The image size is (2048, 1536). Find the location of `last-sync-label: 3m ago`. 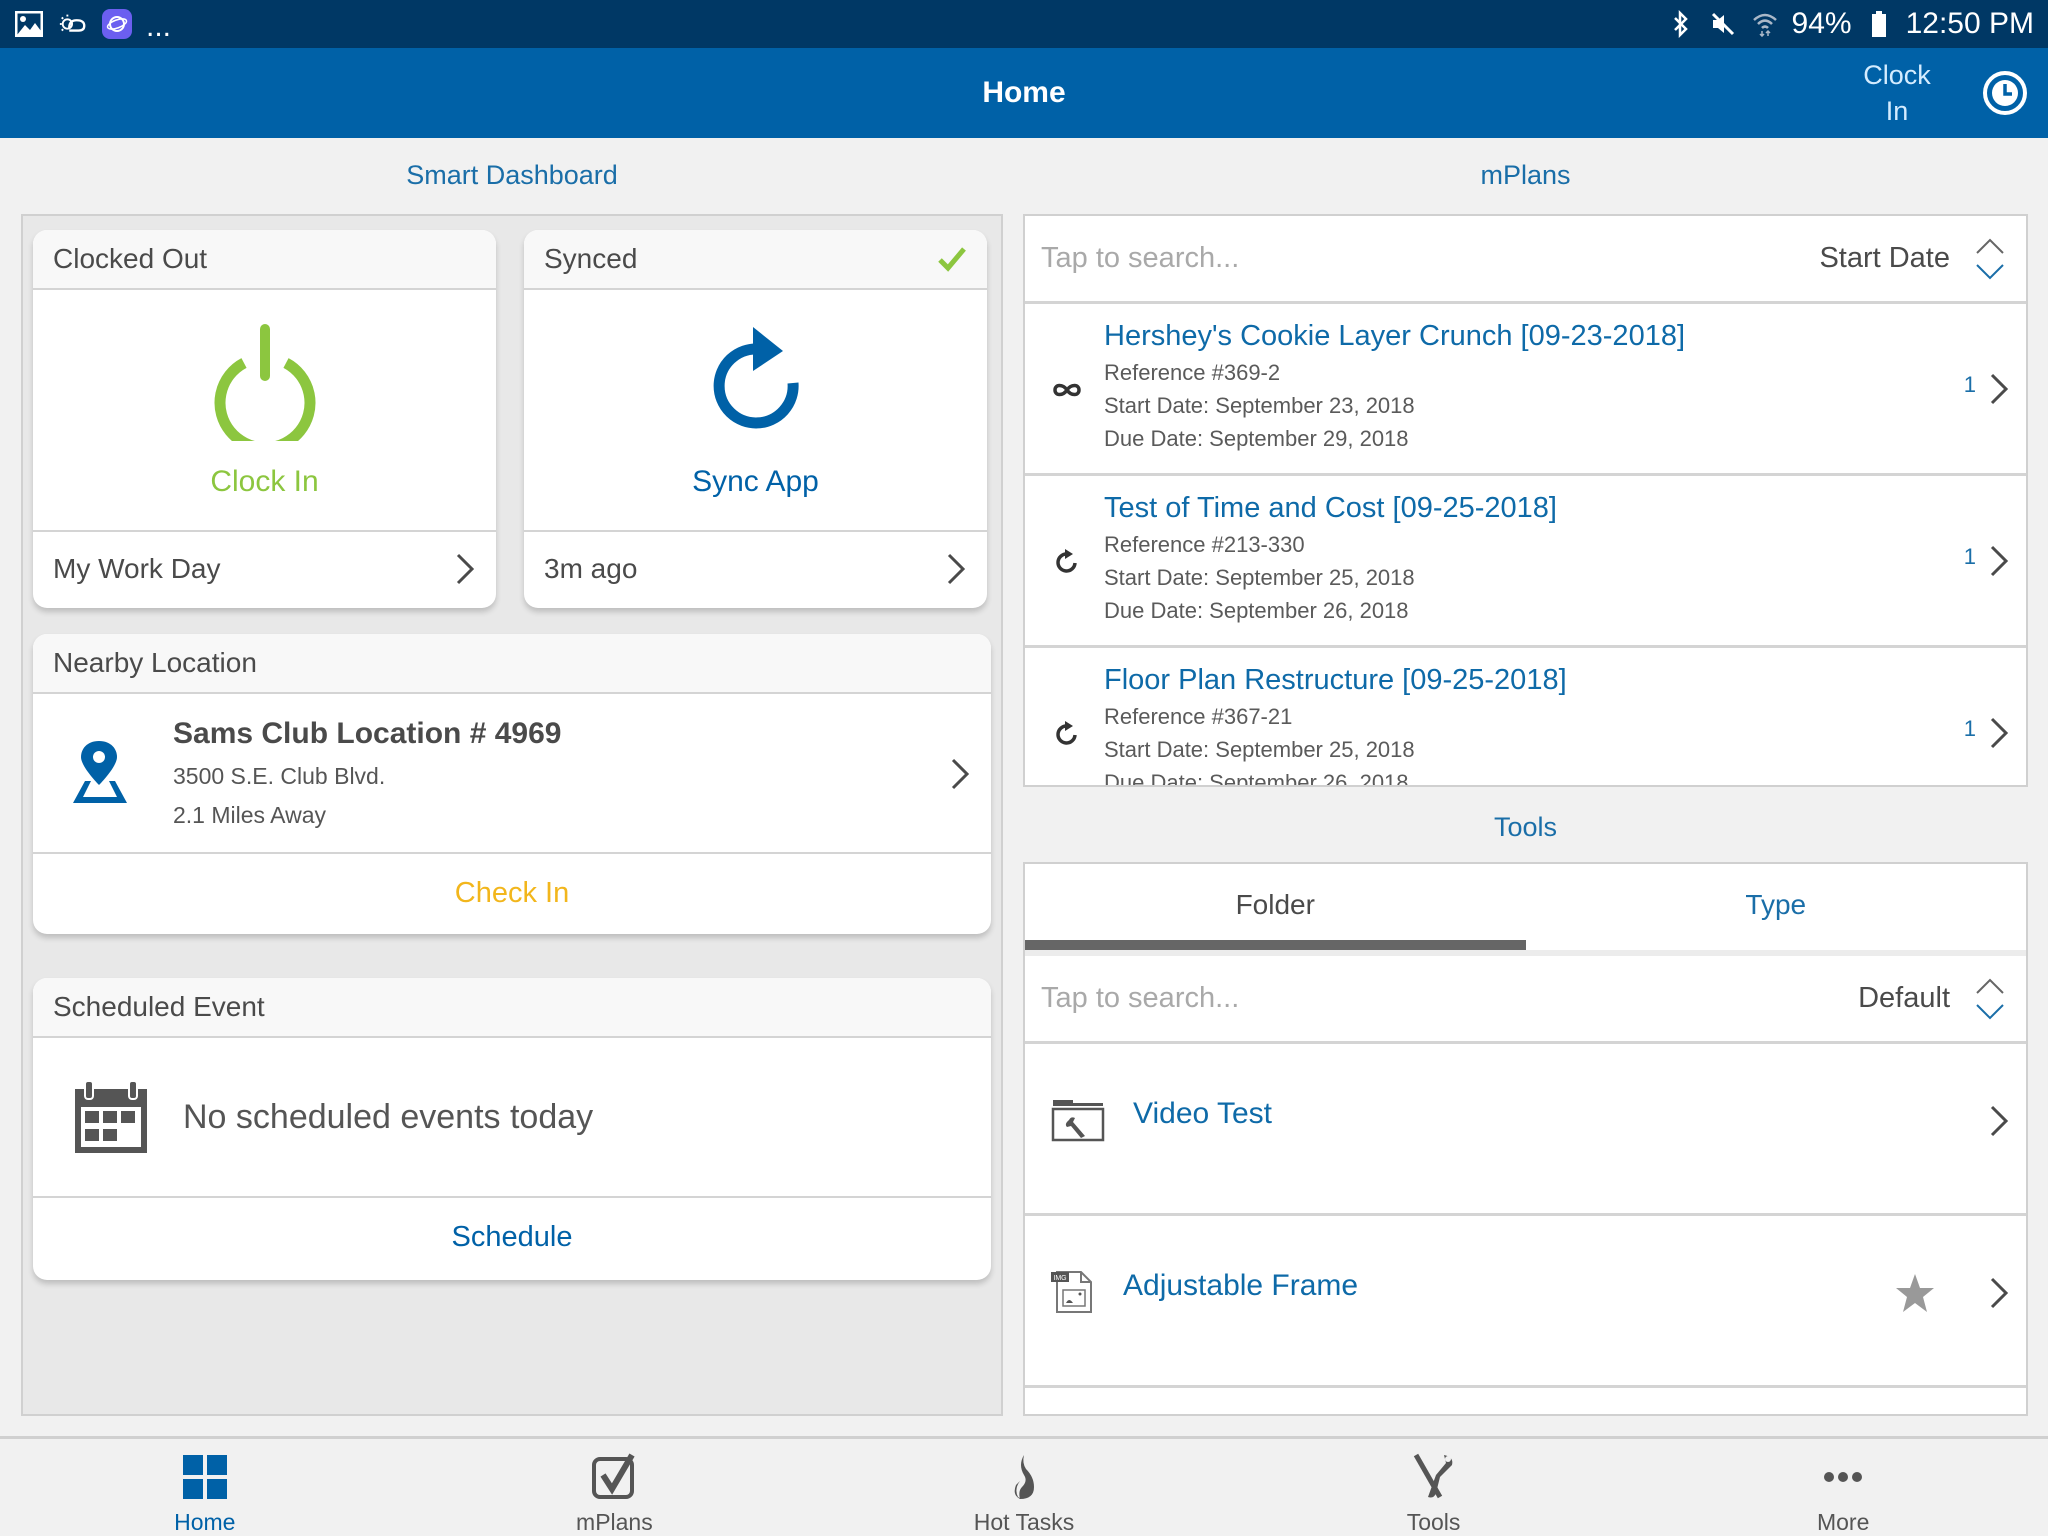

last-sync-label: 3m ago is located at coordinates (591, 568).